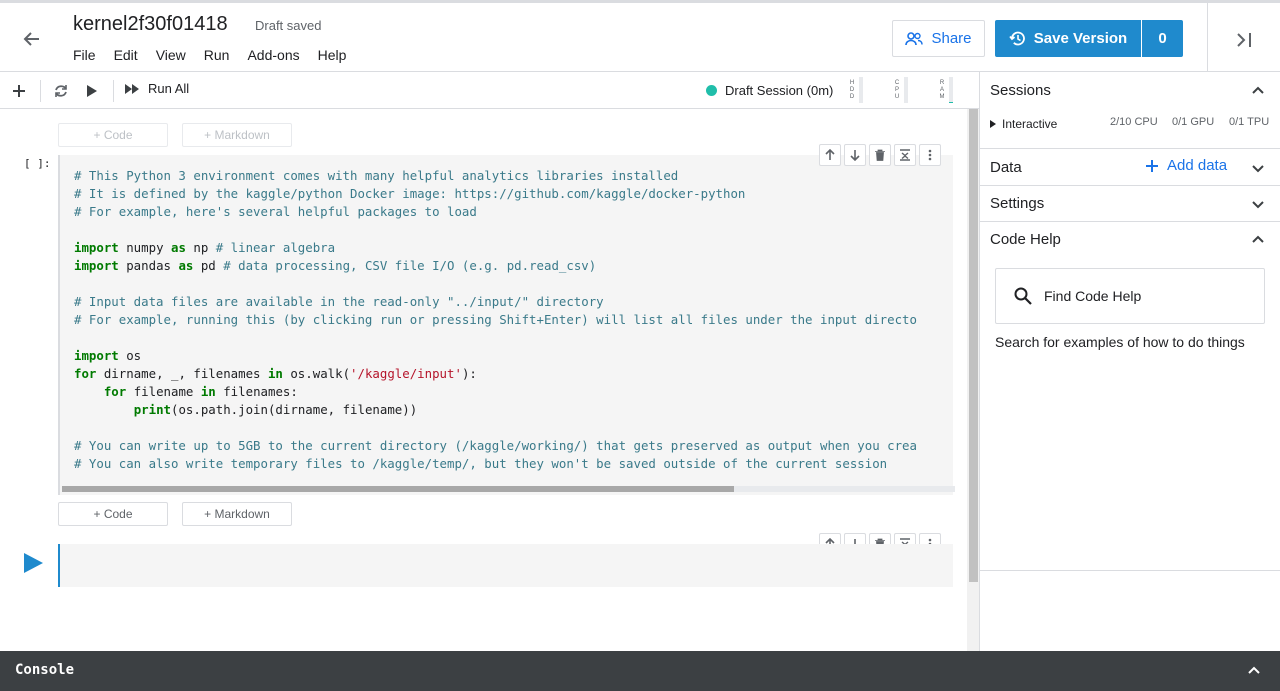 This screenshot has width=1280, height=691. I want to click on horizontal-scrollbar-thumb, so click(398, 489).